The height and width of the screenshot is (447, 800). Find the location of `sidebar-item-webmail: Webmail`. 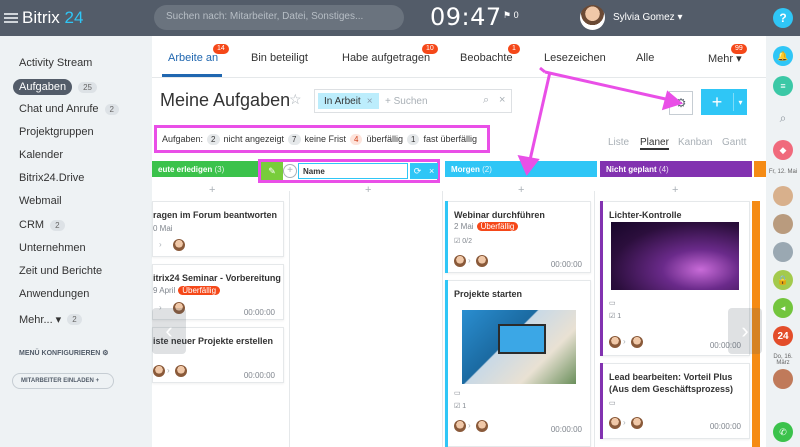

sidebar-item-webmail: Webmail is located at coordinates (40, 201).